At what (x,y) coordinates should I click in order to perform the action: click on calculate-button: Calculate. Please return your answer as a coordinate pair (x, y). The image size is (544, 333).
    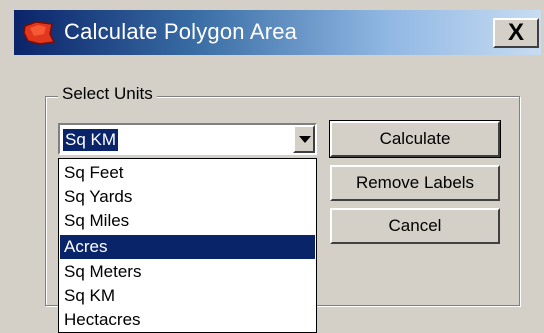
    Looking at the image, I should click on (415, 139).